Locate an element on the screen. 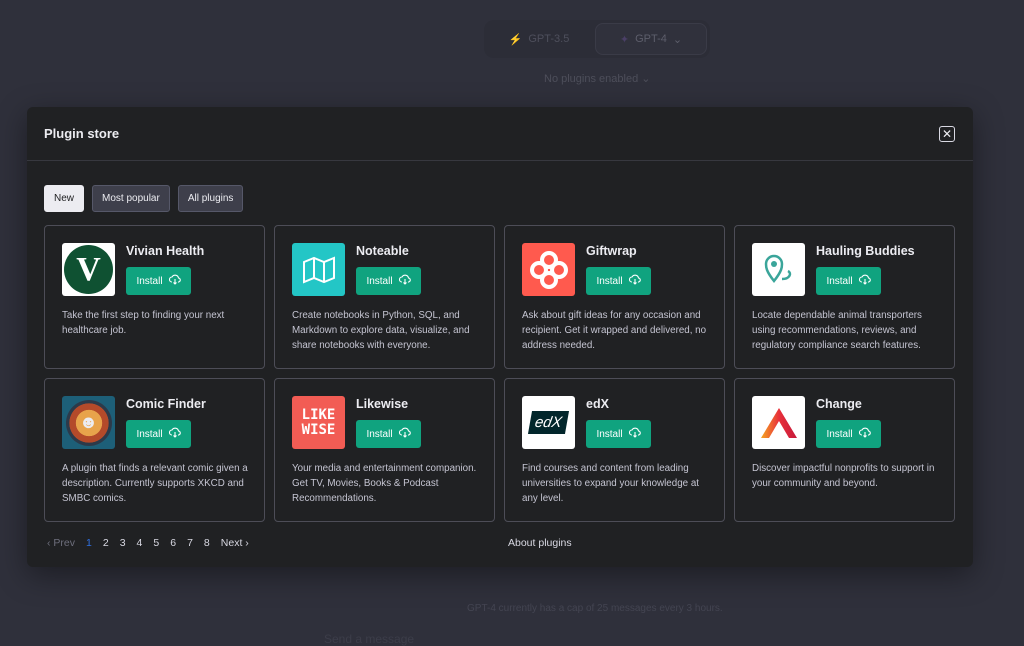 This screenshot has height=646, width=1024. plugin-name: Noteable is located at coordinates (382, 251).